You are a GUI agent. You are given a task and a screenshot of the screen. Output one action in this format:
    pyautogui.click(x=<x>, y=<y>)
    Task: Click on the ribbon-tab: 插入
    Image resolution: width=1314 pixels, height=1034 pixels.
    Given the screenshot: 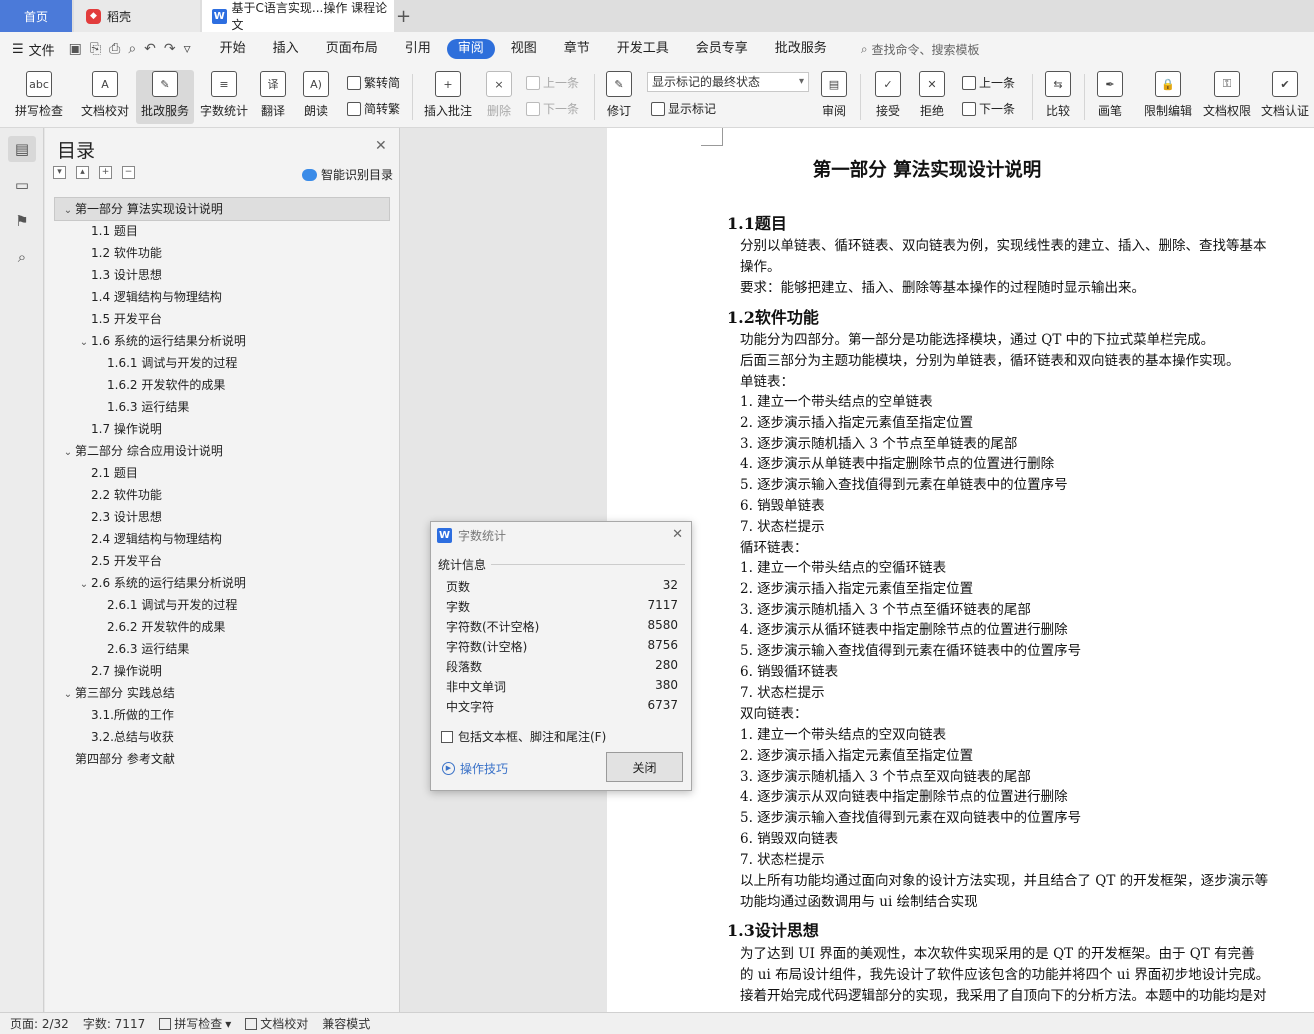 What is the action you would take?
    pyautogui.click(x=286, y=49)
    